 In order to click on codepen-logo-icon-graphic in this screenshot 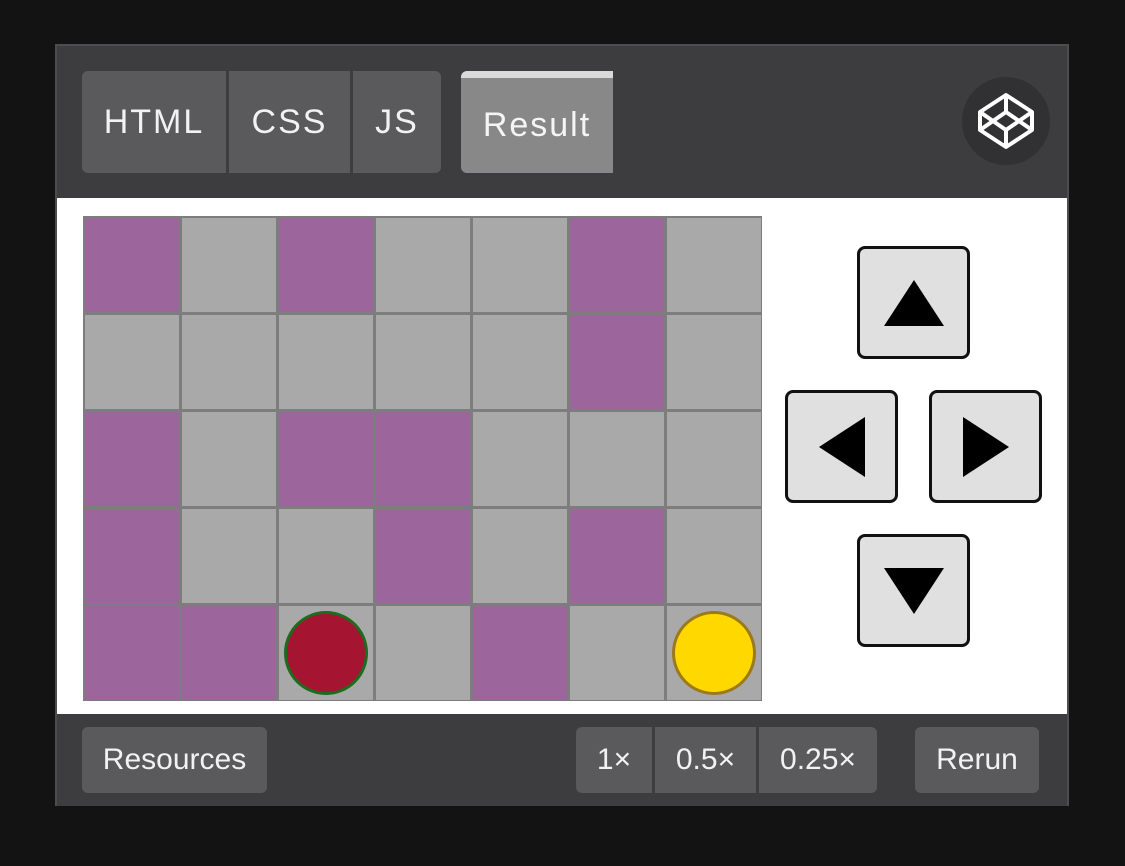, I will do `click(1006, 121)`.